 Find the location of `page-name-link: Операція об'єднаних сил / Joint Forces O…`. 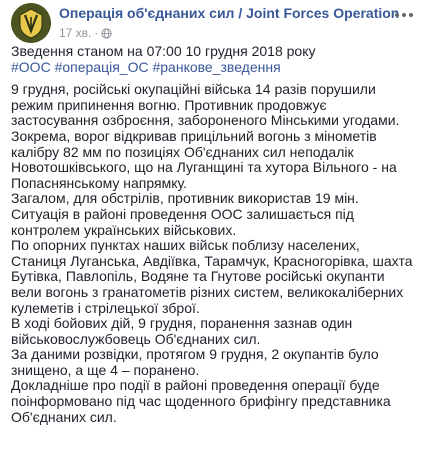

page-name-link: Операція об'єднаних сил / Joint Forces O… is located at coordinates (229, 13).